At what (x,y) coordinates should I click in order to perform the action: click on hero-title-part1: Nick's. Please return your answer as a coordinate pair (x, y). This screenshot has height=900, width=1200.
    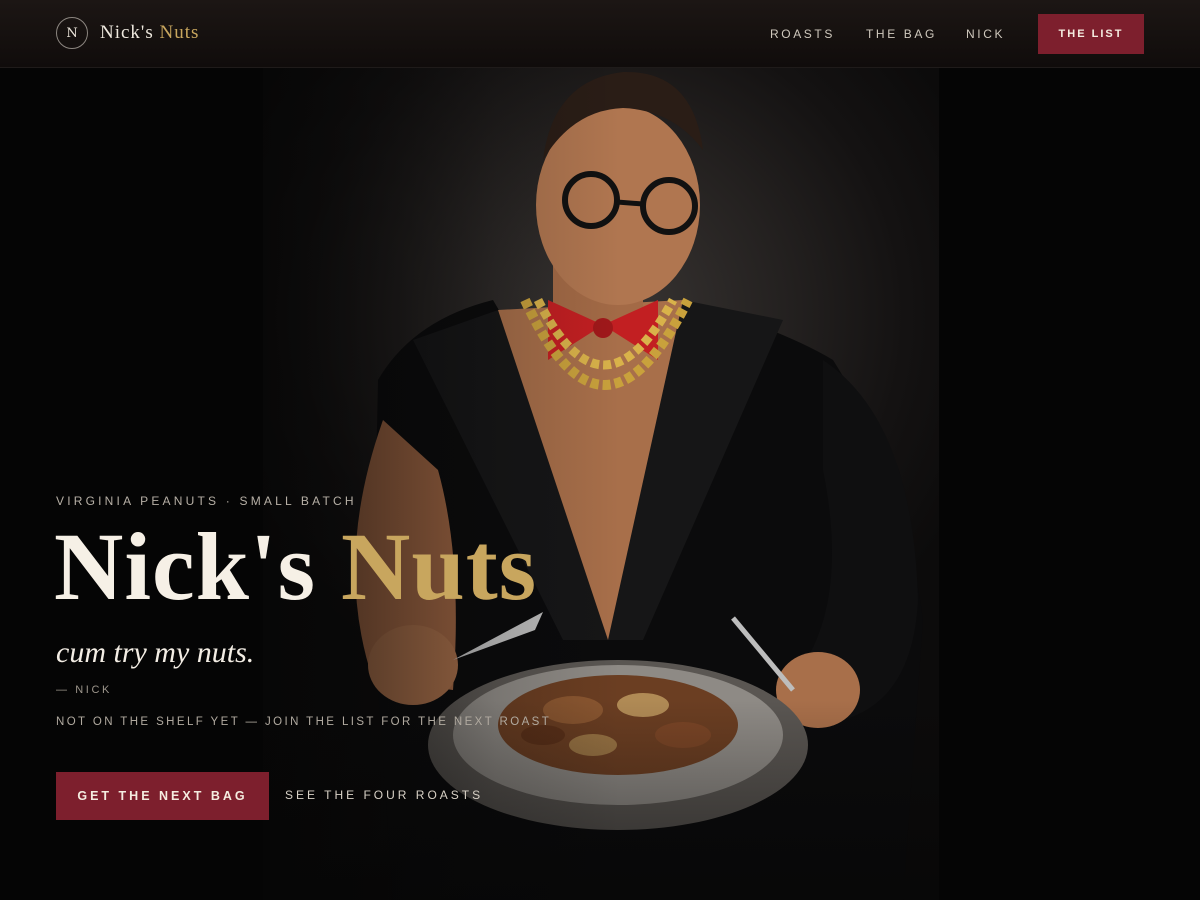
    Looking at the image, I should click on (185, 566).